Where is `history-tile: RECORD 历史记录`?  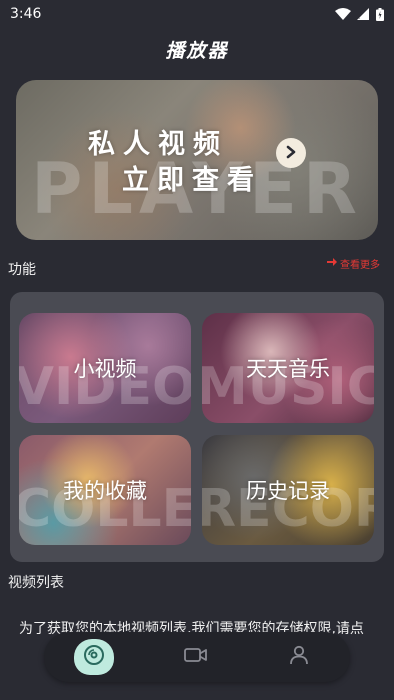 history-tile: RECORD 历史记录 is located at coordinates (288, 490).